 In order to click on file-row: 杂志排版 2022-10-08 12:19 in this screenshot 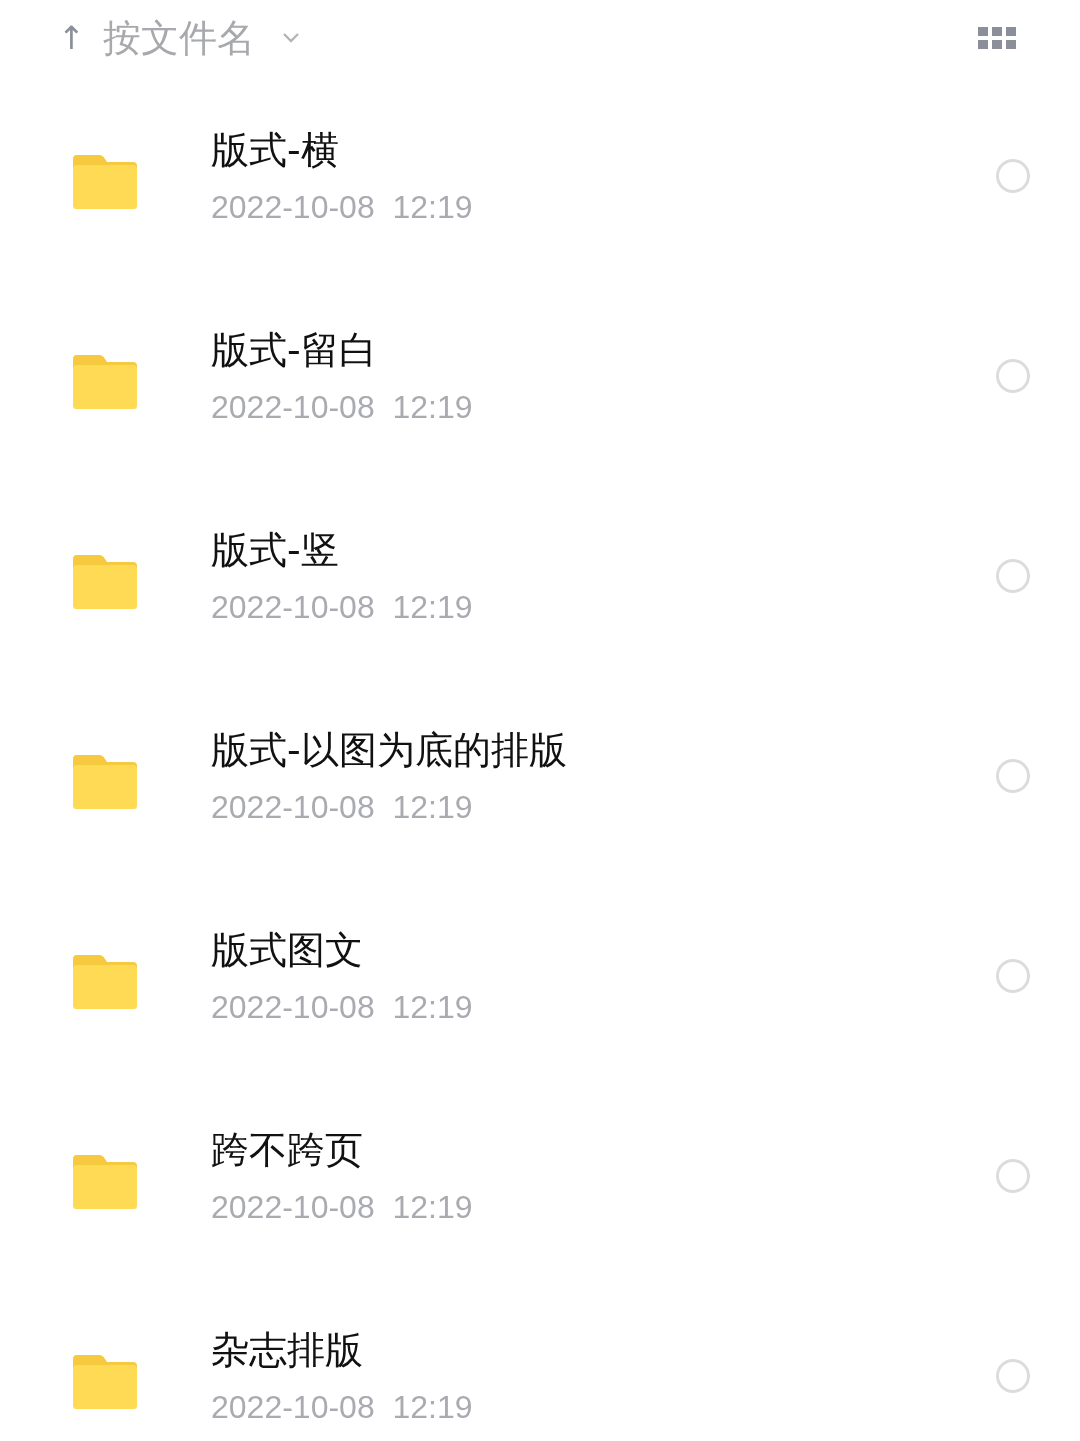, I will do `click(540, 1358)`.